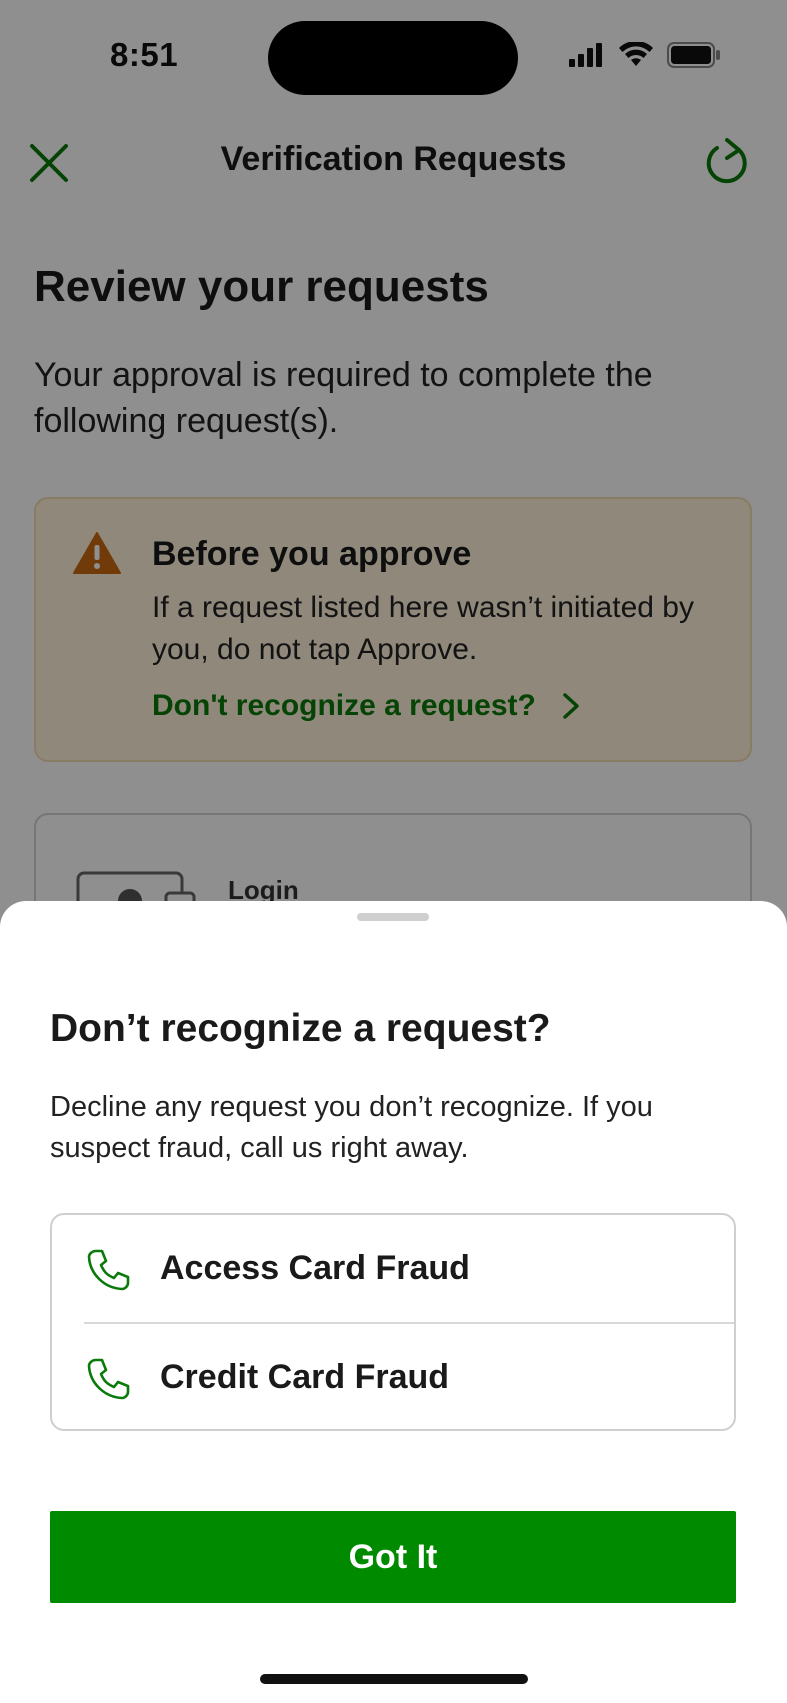 Image resolution: width=787 pixels, height=1703 pixels. What do you see at coordinates (393, 1557) in the screenshot?
I see `got-it-button: Got It` at bounding box center [393, 1557].